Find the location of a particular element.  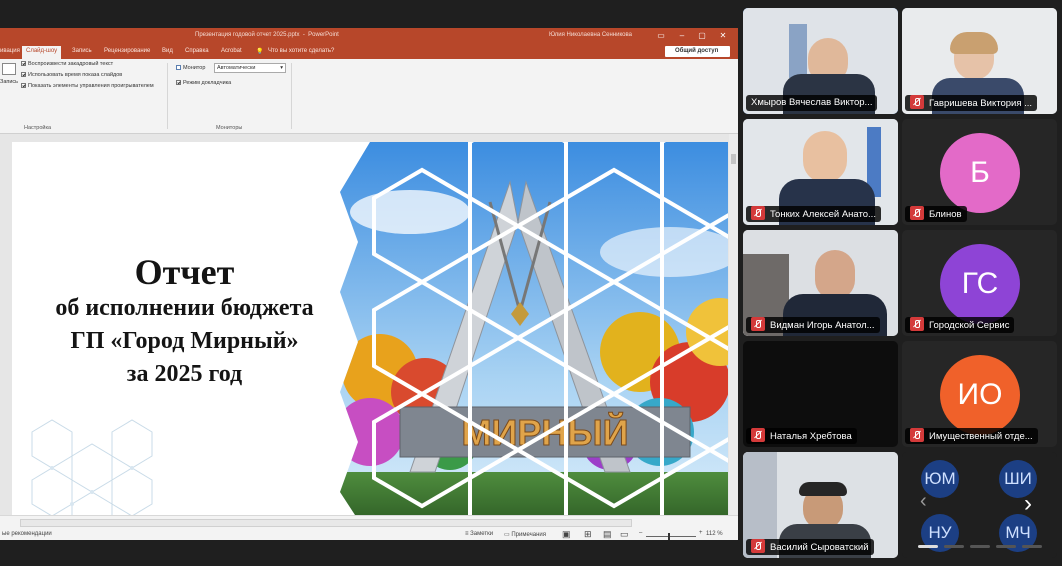

avatar: ИО is located at coordinates (980, 395).